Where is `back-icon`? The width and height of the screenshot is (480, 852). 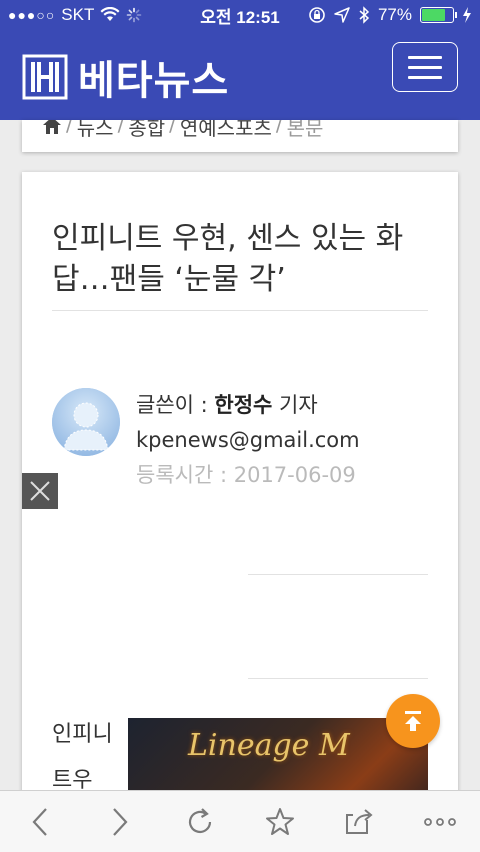 back-icon is located at coordinates (39, 821).